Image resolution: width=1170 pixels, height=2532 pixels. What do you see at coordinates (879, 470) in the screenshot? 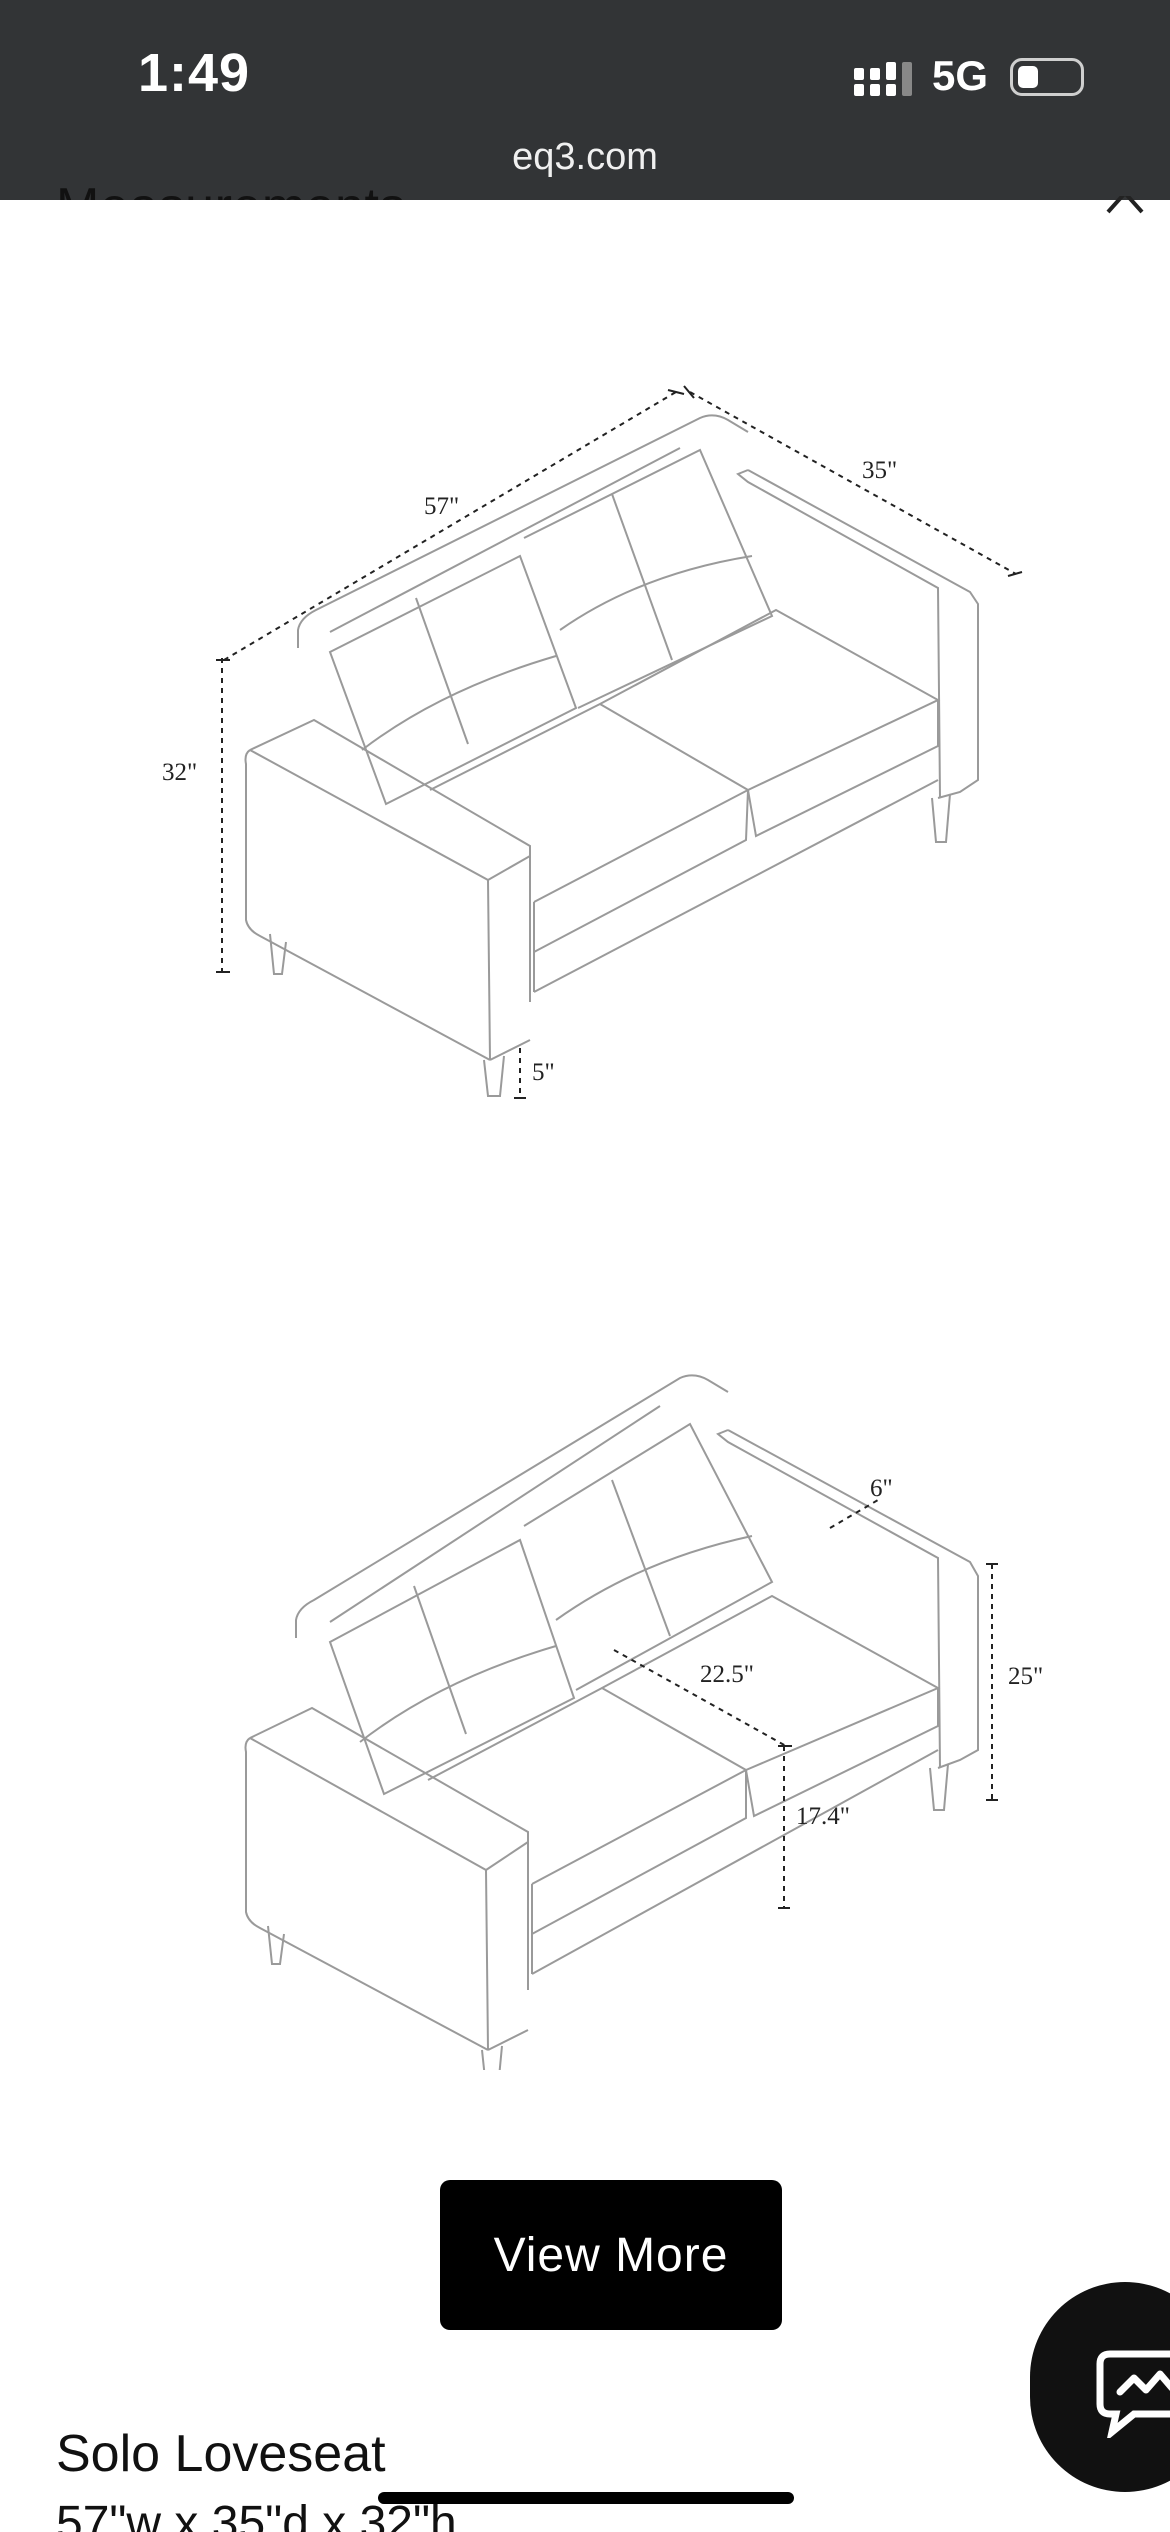
I see `dim-depth: 35"` at bounding box center [879, 470].